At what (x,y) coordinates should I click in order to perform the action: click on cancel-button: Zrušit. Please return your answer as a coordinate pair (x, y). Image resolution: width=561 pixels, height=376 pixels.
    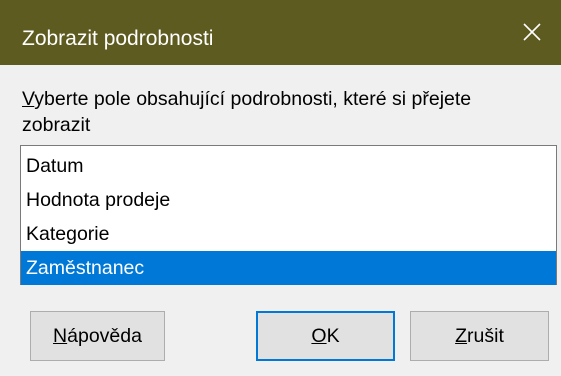
    Looking at the image, I should click on (479, 336).